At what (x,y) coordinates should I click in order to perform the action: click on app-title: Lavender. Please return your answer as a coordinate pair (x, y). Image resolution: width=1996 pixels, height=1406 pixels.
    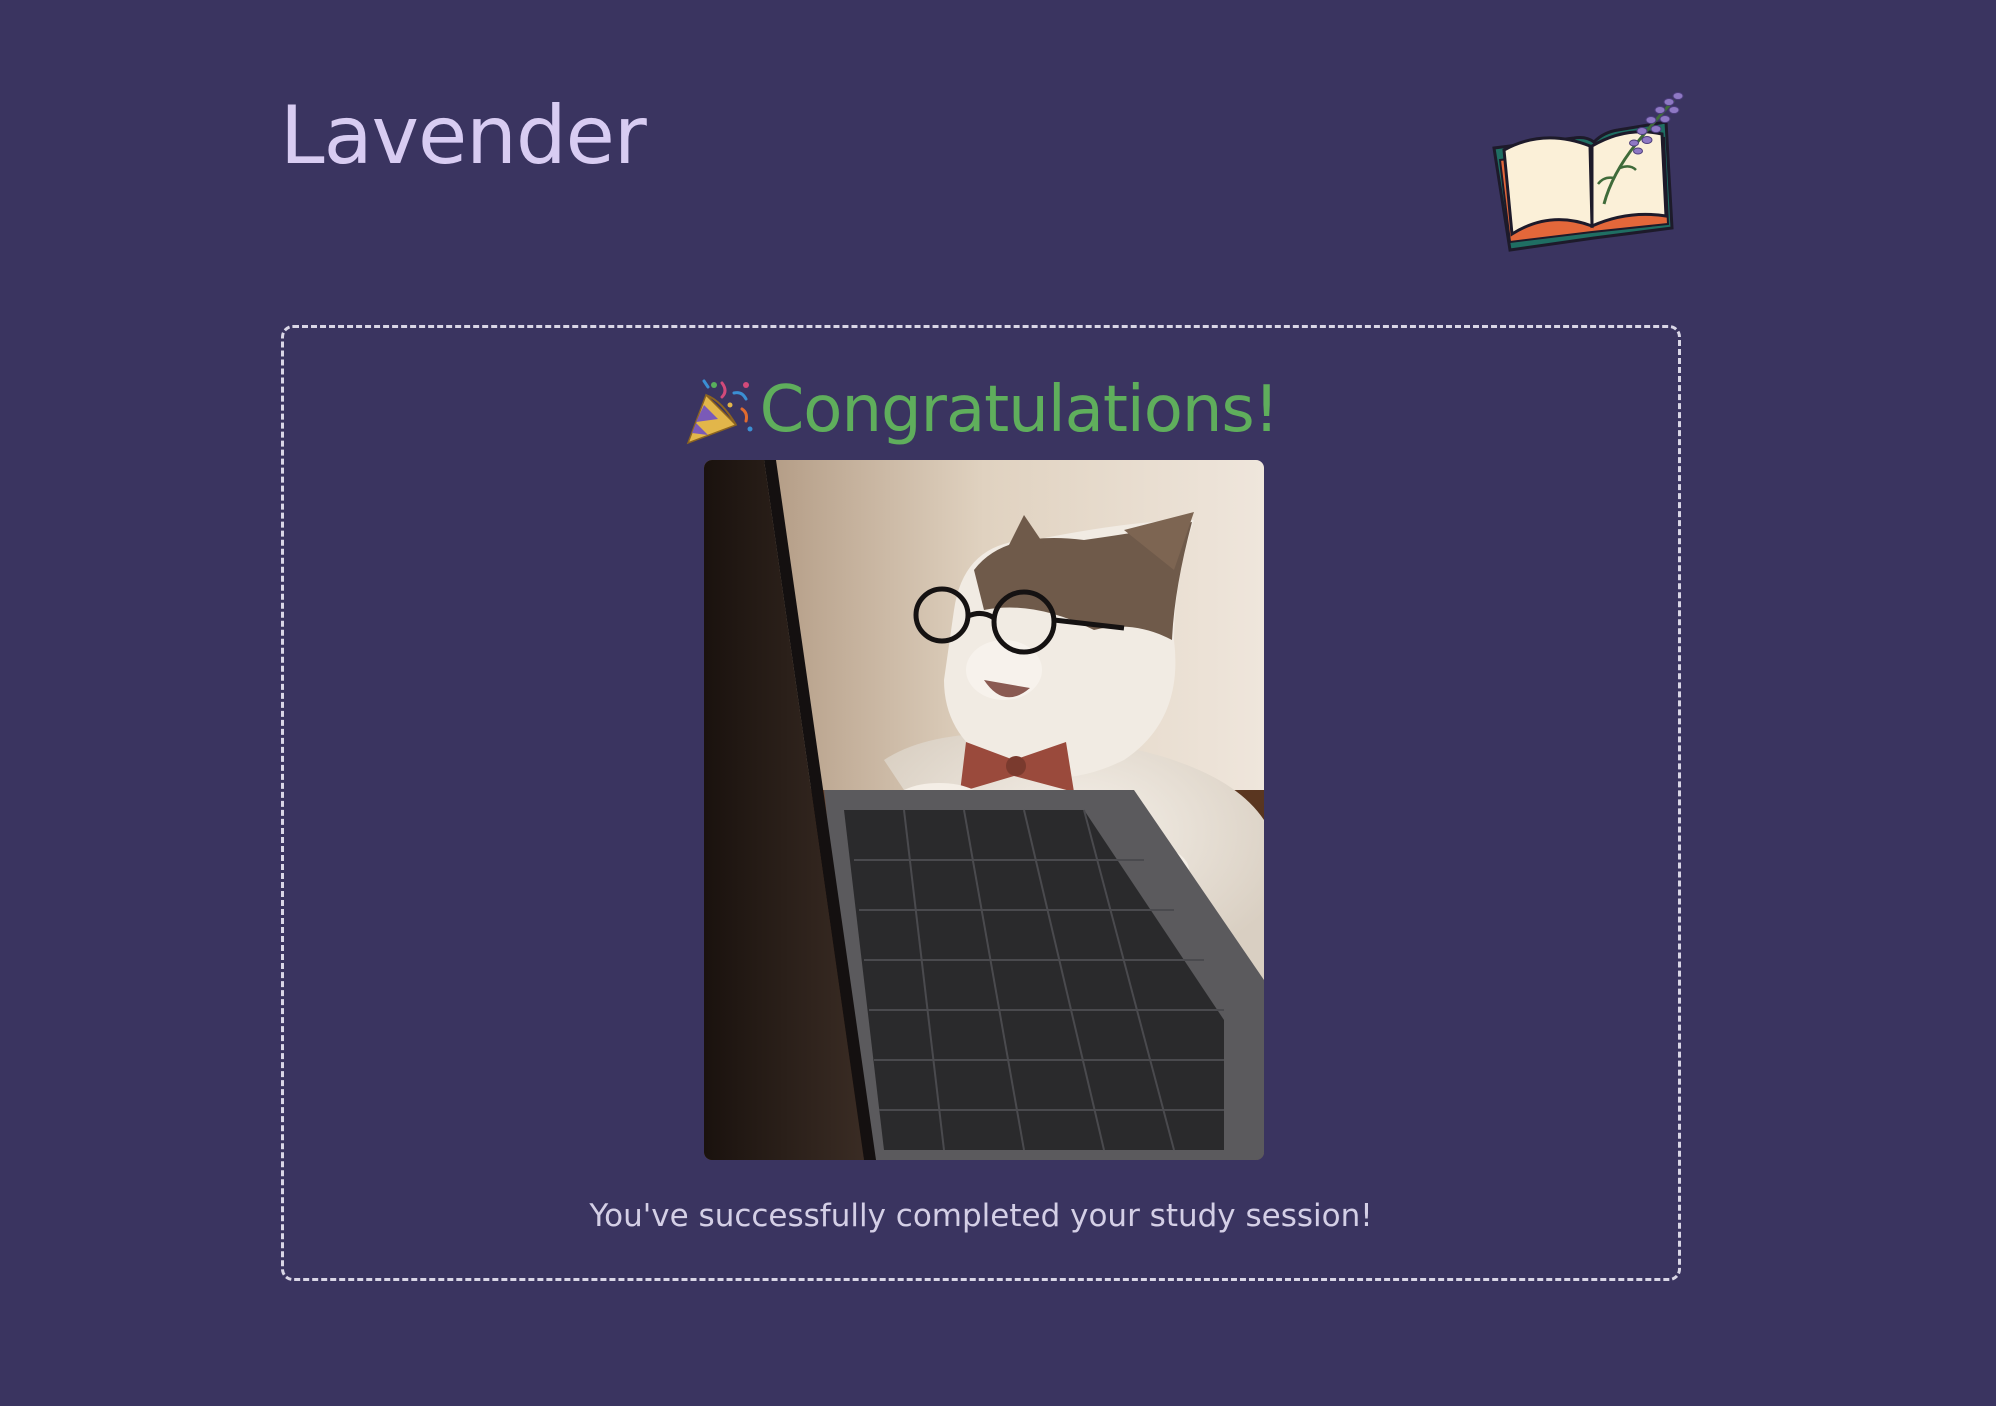
    Looking at the image, I should click on (463, 135).